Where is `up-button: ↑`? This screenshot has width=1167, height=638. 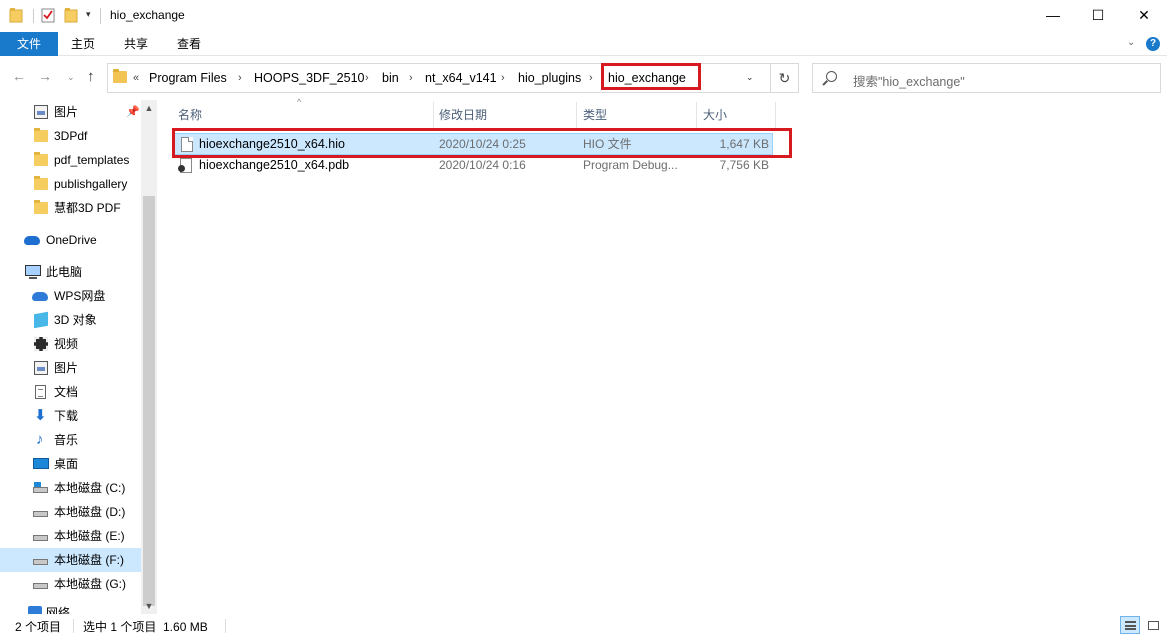 up-button: ↑ is located at coordinates (91, 76).